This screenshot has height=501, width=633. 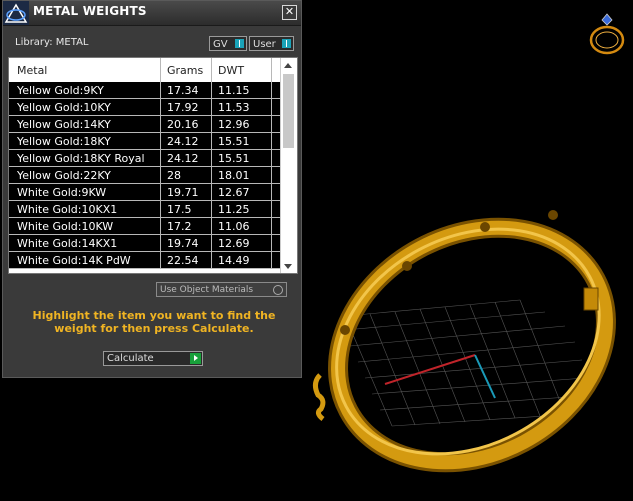 What do you see at coordinates (145, 107) in the screenshot?
I see `table-row: Yellow Gold:10KY 17.92 11.53` at bounding box center [145, 107].